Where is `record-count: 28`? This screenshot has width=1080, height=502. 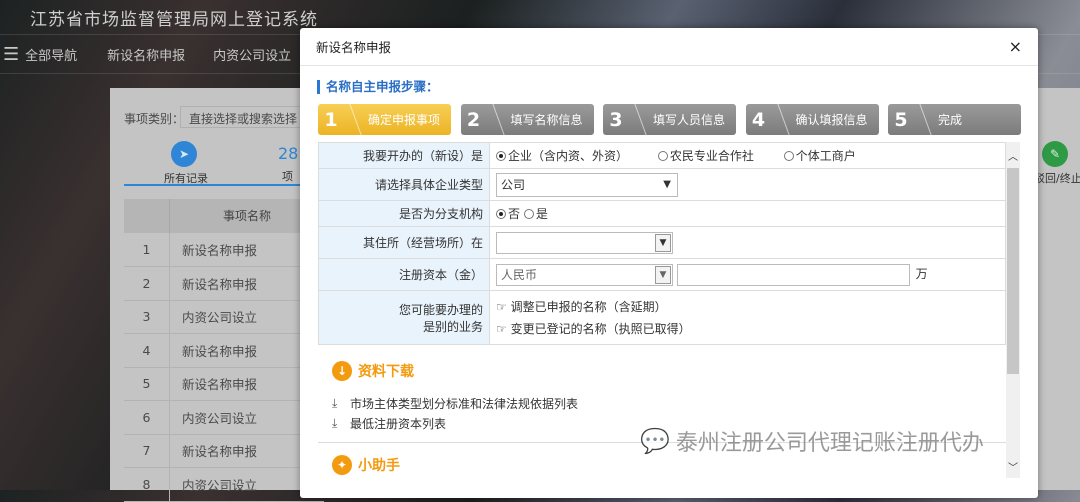 record-count: 28 is located at coordinates (288, 153).